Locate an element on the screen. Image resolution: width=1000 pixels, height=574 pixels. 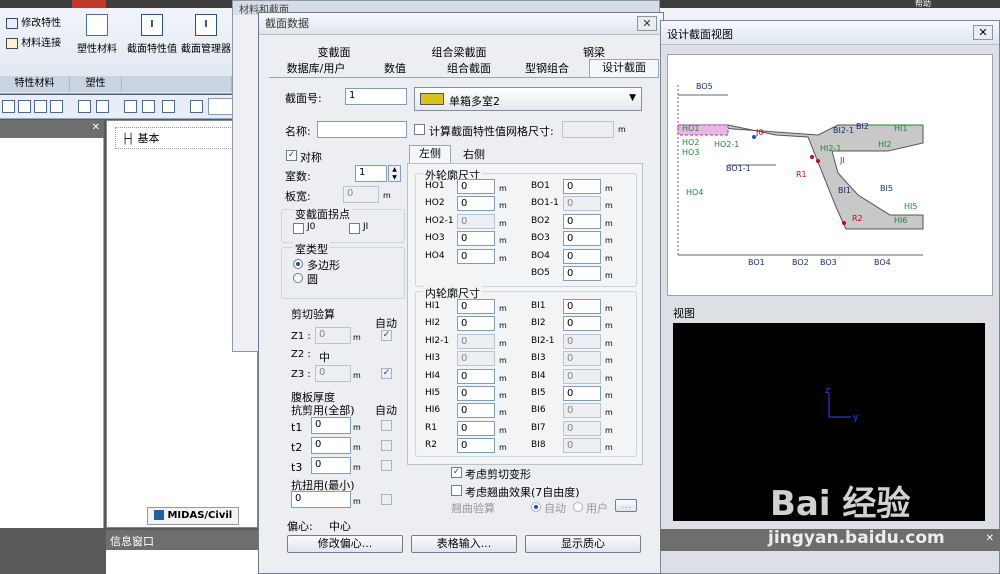
tab-midas-civil: MIDAS/Civil is located at coordinates (193, 516).